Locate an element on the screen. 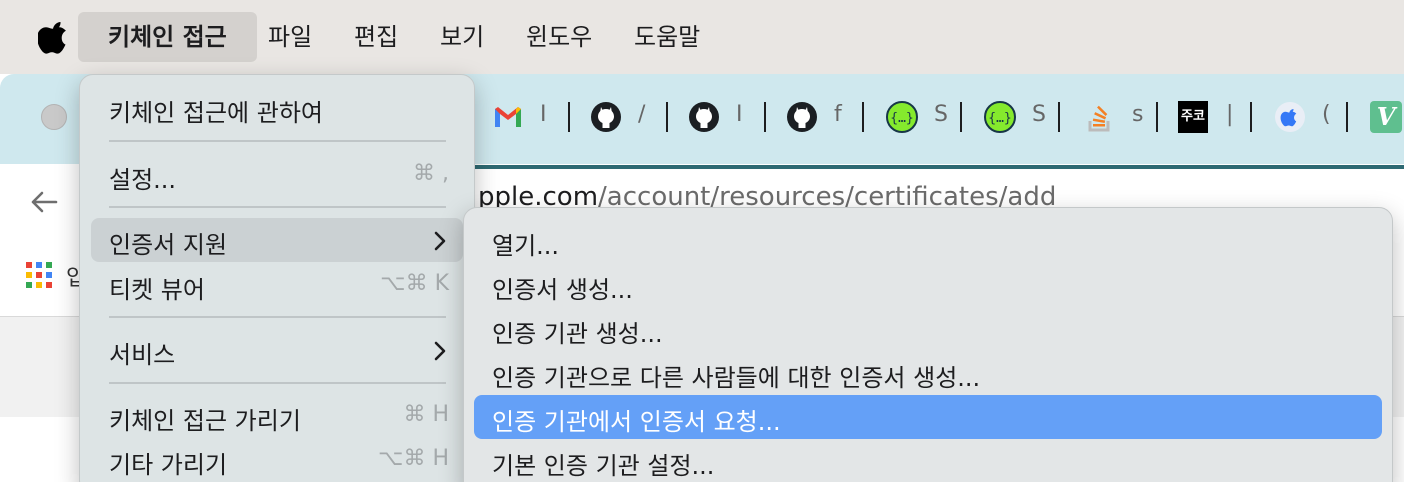  menubar-window: 윈도우 is located at coordinates (559, 37).